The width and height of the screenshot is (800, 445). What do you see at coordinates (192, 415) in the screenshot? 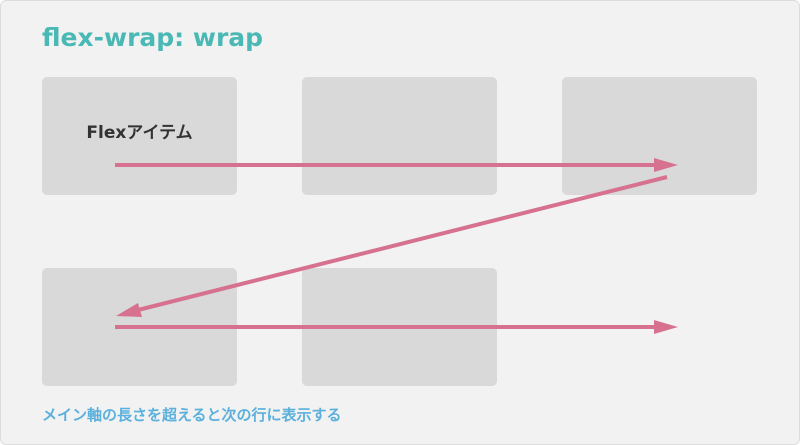
I see `diagram-caption: メイン軸の長さを超えると次の行に表示する` at bounding box center [192, 415].